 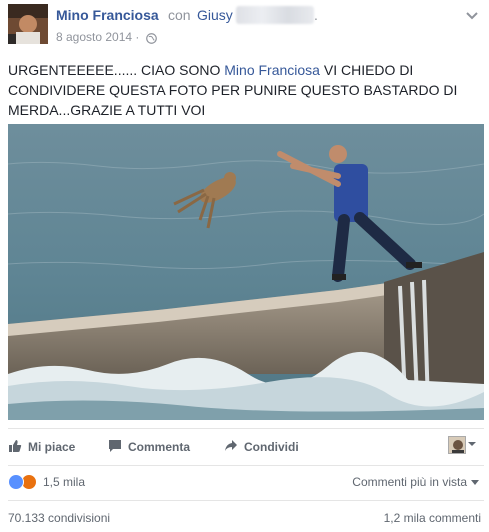 What do you see at coordinates (116, 70) in the screenshot?
I see `post-text-start: URGENTEEEEE...... CIAO SONO` at bounding box center [116, 70].